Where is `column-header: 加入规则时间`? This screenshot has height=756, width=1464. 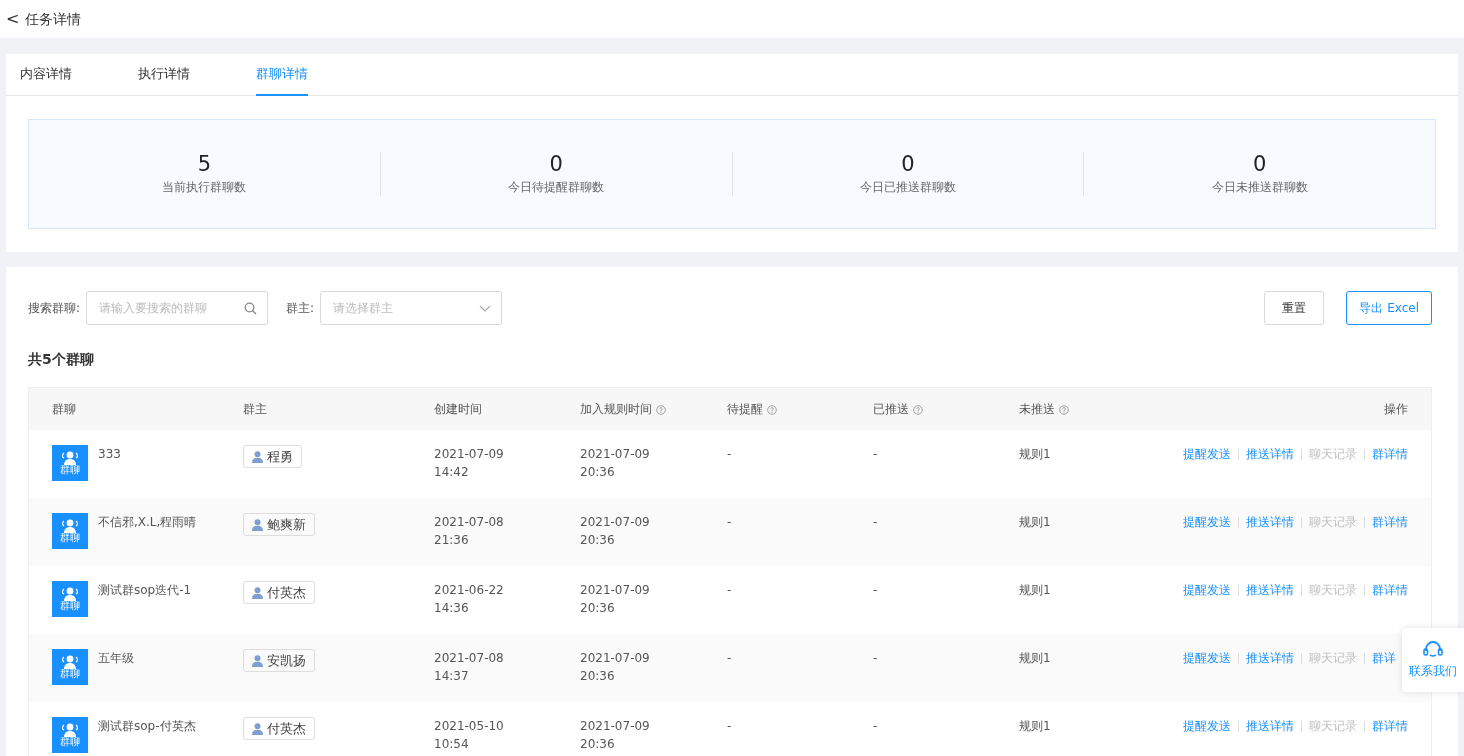
column-header: 加入规则时间 is located at coordinates (616, 409).